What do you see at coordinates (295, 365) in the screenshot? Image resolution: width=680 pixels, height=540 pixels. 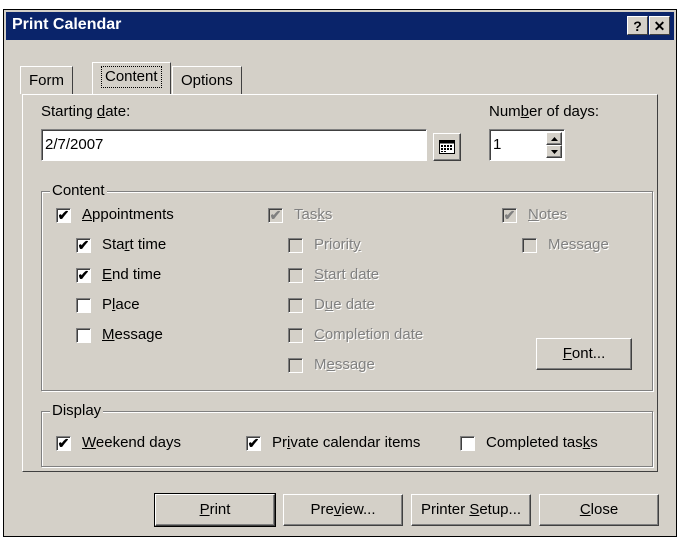 I see `task-message-checkbox` at bounding box center [295, 365].